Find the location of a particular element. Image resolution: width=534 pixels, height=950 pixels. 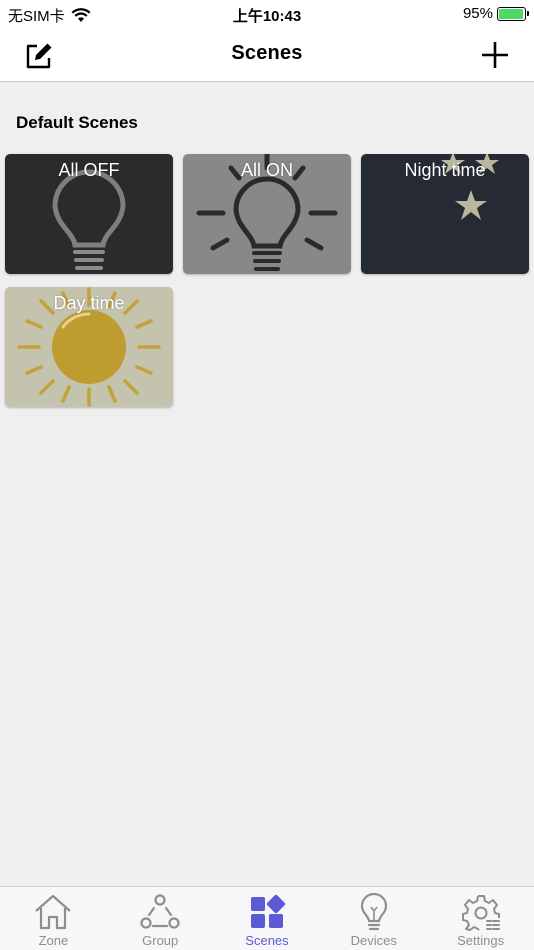

battery-icon is located at coordinates (513, 13).